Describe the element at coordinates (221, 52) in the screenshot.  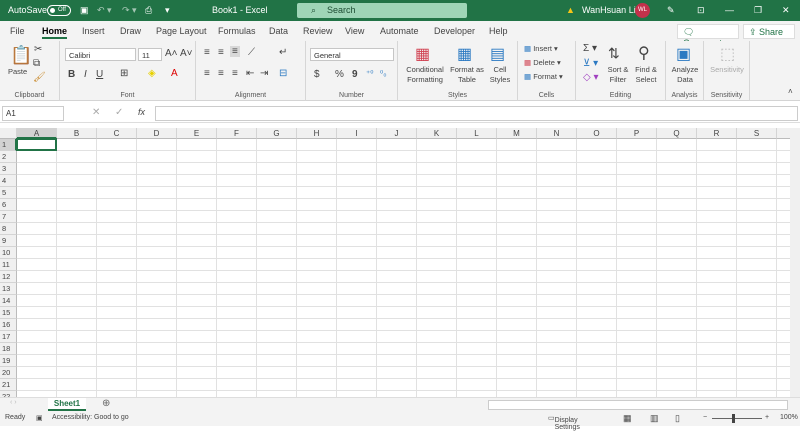
I see `align-middle-icon: ≡` at that location.